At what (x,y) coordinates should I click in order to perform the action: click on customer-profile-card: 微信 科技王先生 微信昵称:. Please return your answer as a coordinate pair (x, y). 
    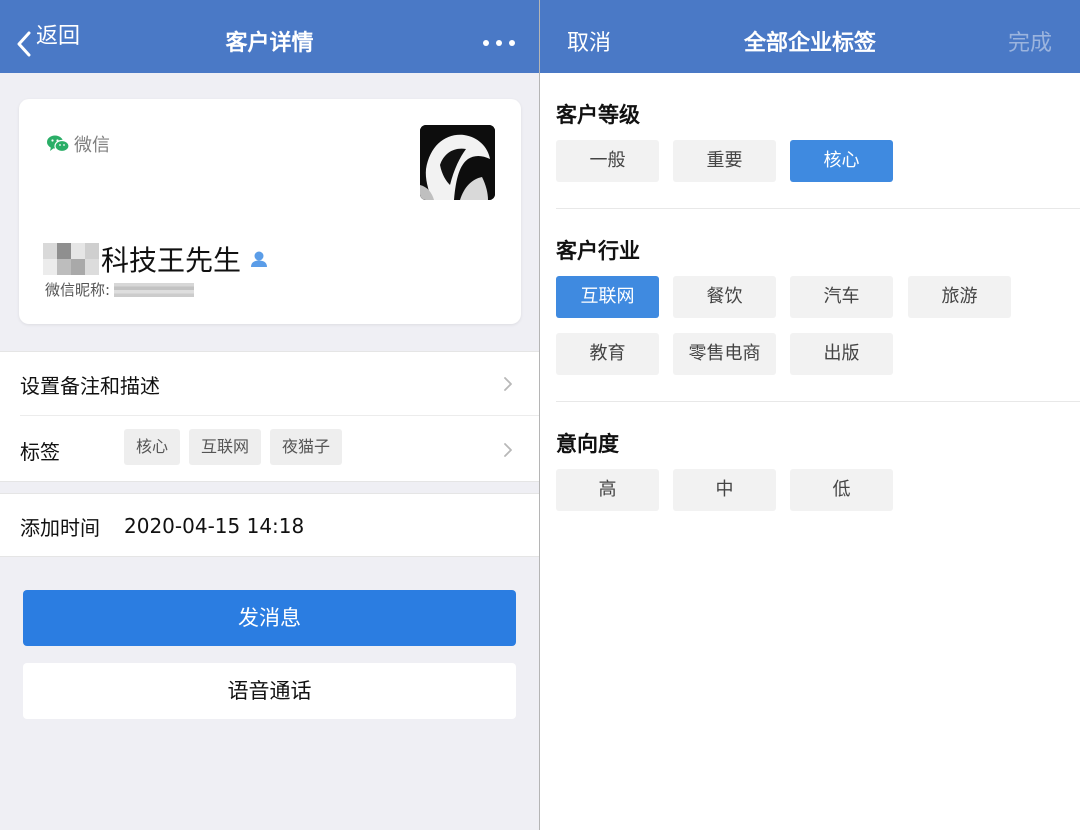
    Looking at the image, I should click on (270, 211).